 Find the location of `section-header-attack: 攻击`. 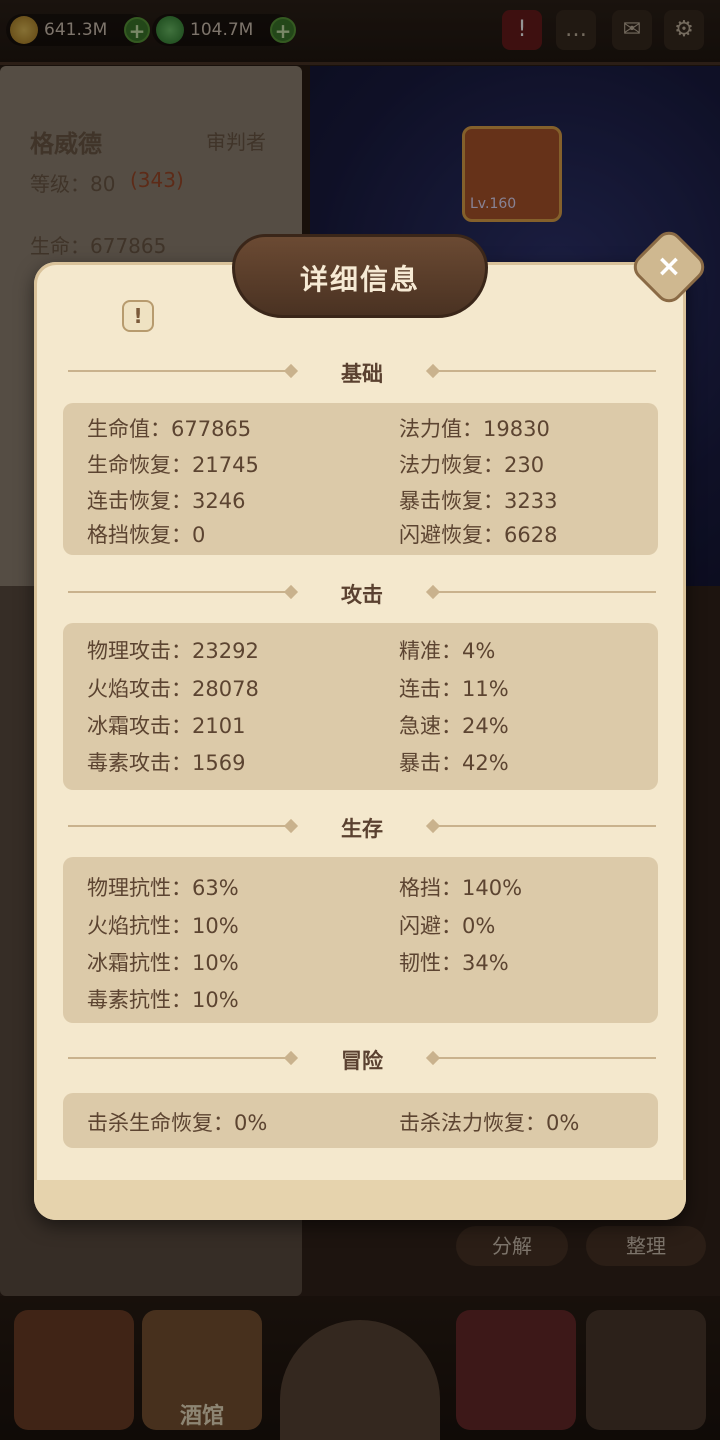

section-header-attack: 攻击 is located at coordinates (362, 593).